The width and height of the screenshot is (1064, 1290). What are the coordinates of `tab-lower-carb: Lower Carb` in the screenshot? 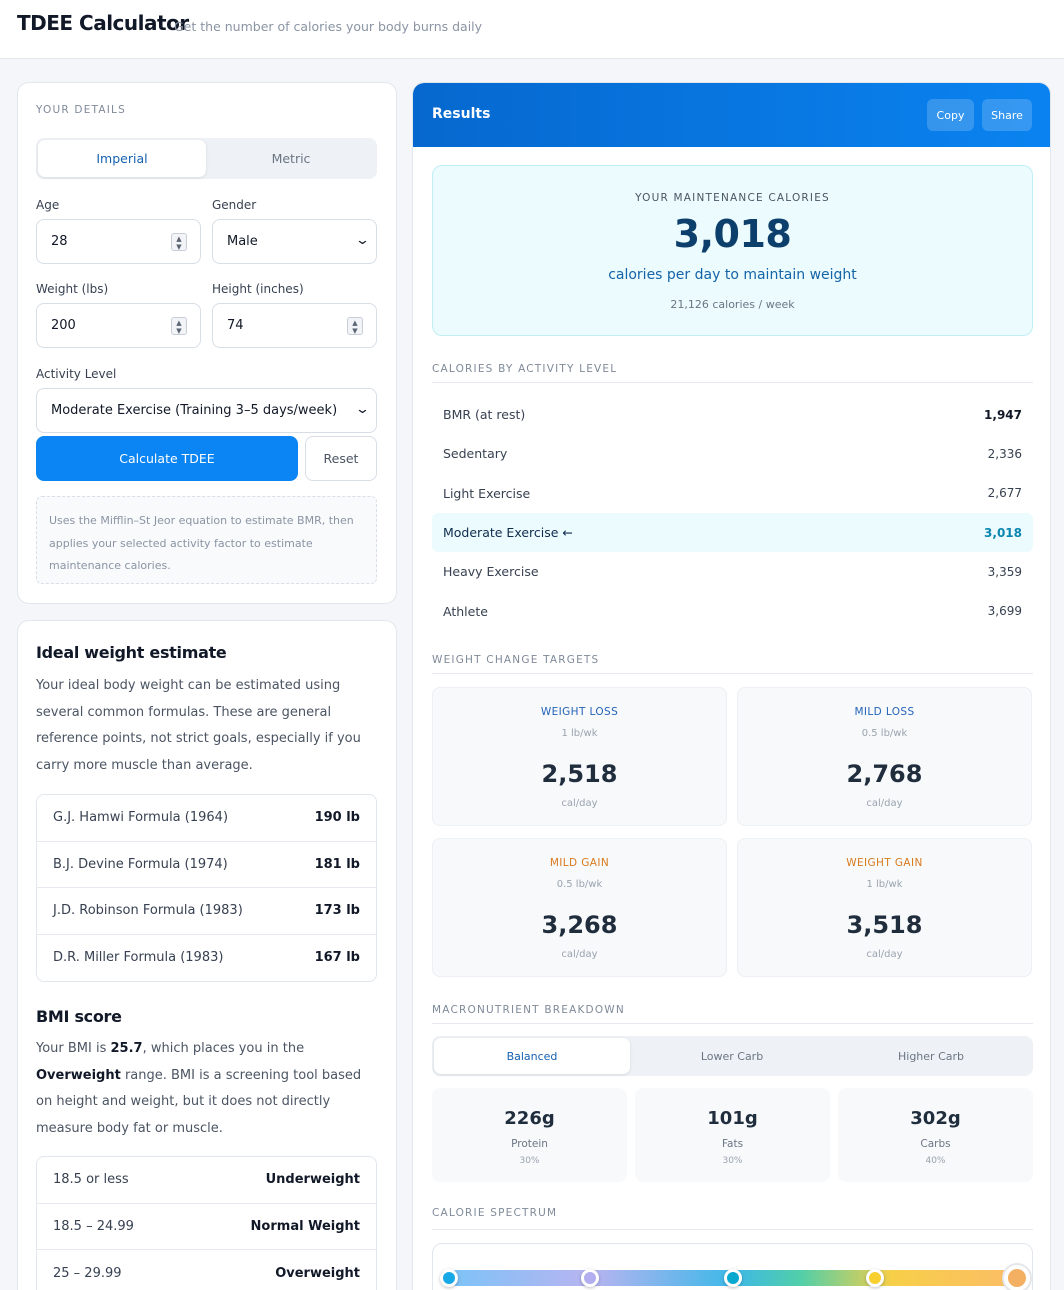 It's located at (732, 1056).